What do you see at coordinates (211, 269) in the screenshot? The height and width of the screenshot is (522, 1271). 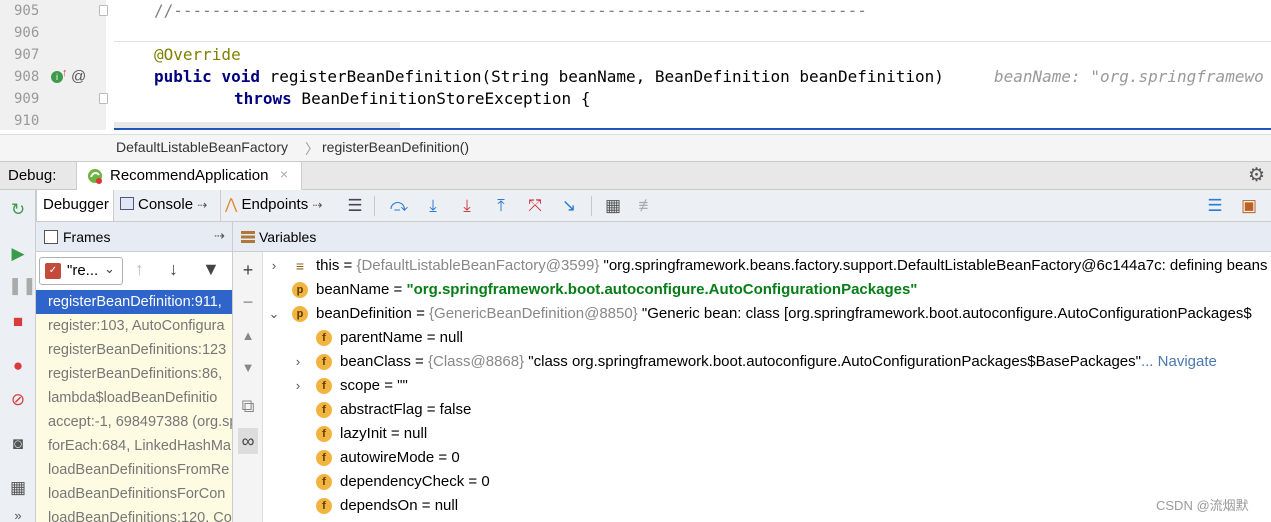 I see `filter-icon: ▼` at bounding box center [211, 269].